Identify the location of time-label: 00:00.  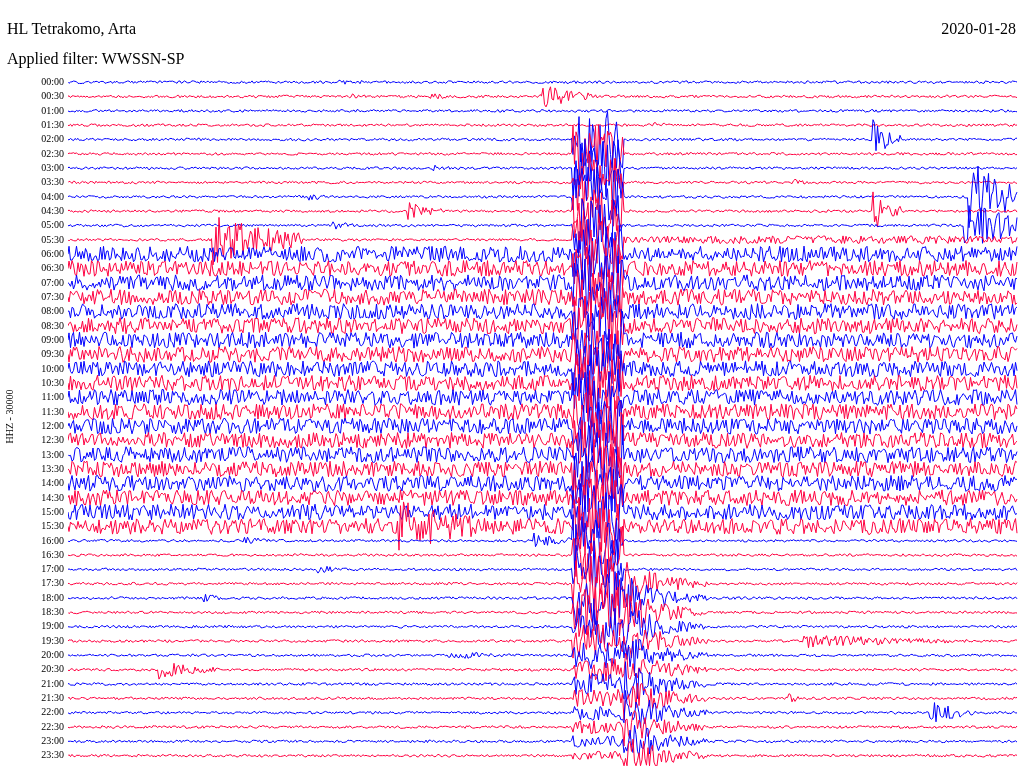
(52, 82).